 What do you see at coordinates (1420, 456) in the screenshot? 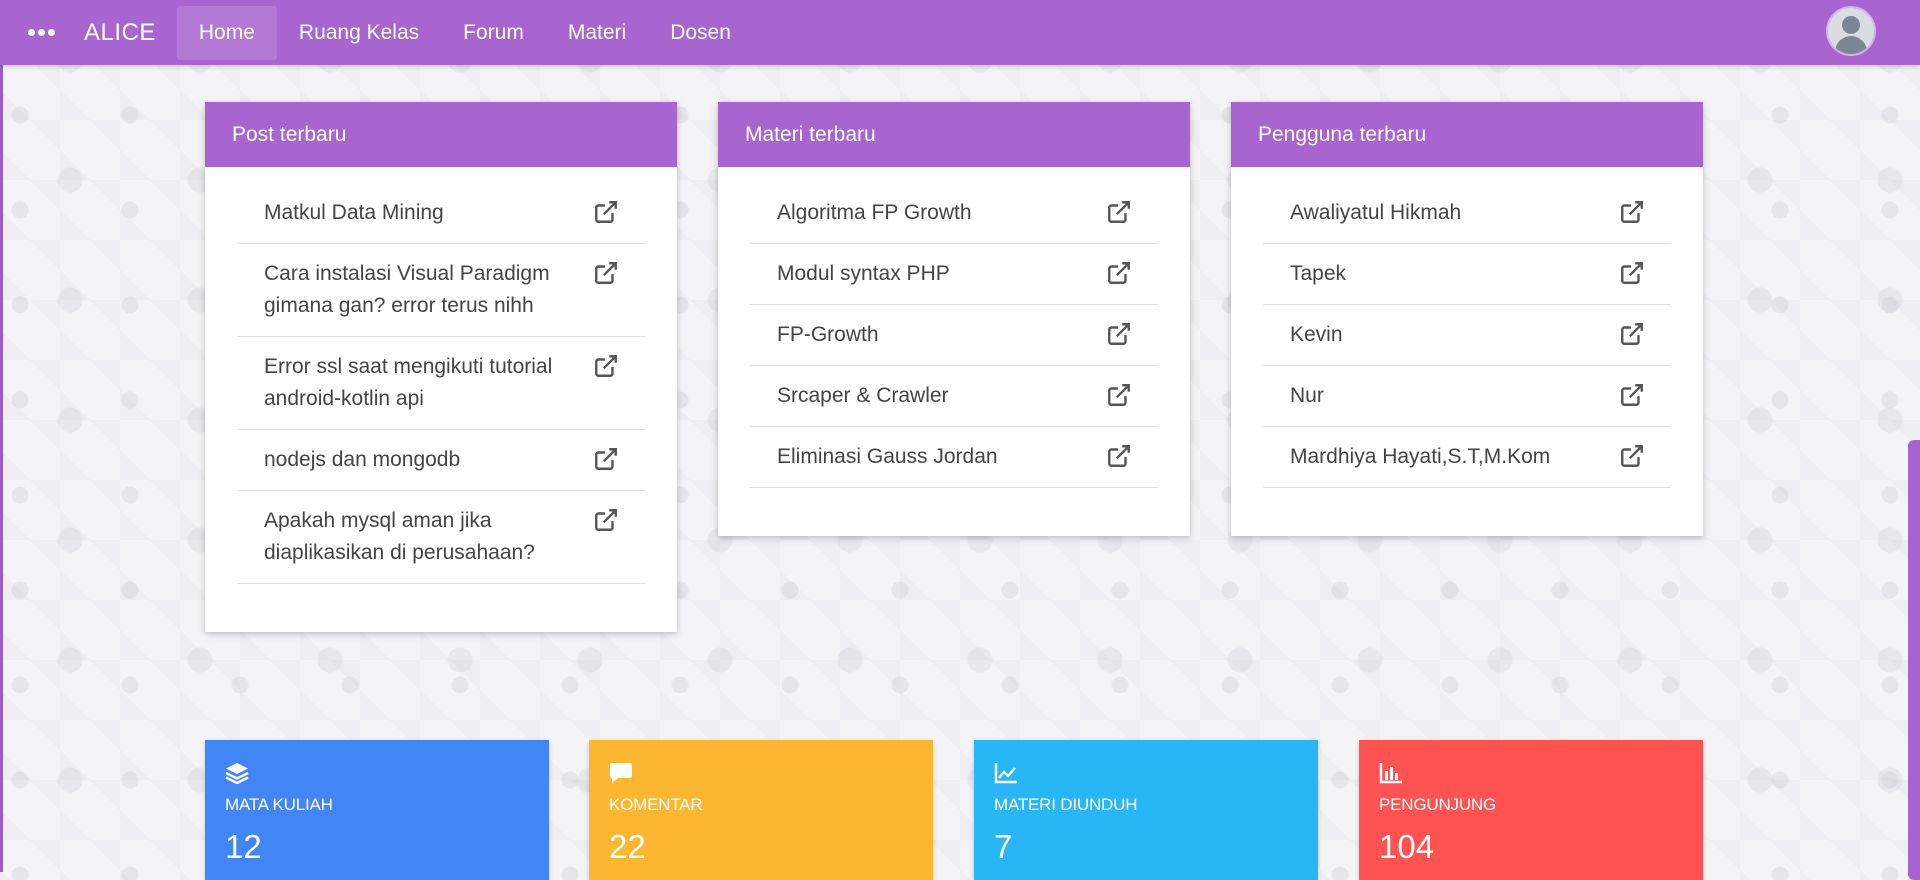
I see `user-name: Mardhiya Hayati,S.T,M.Kom` at bounding box center [1420, 456].